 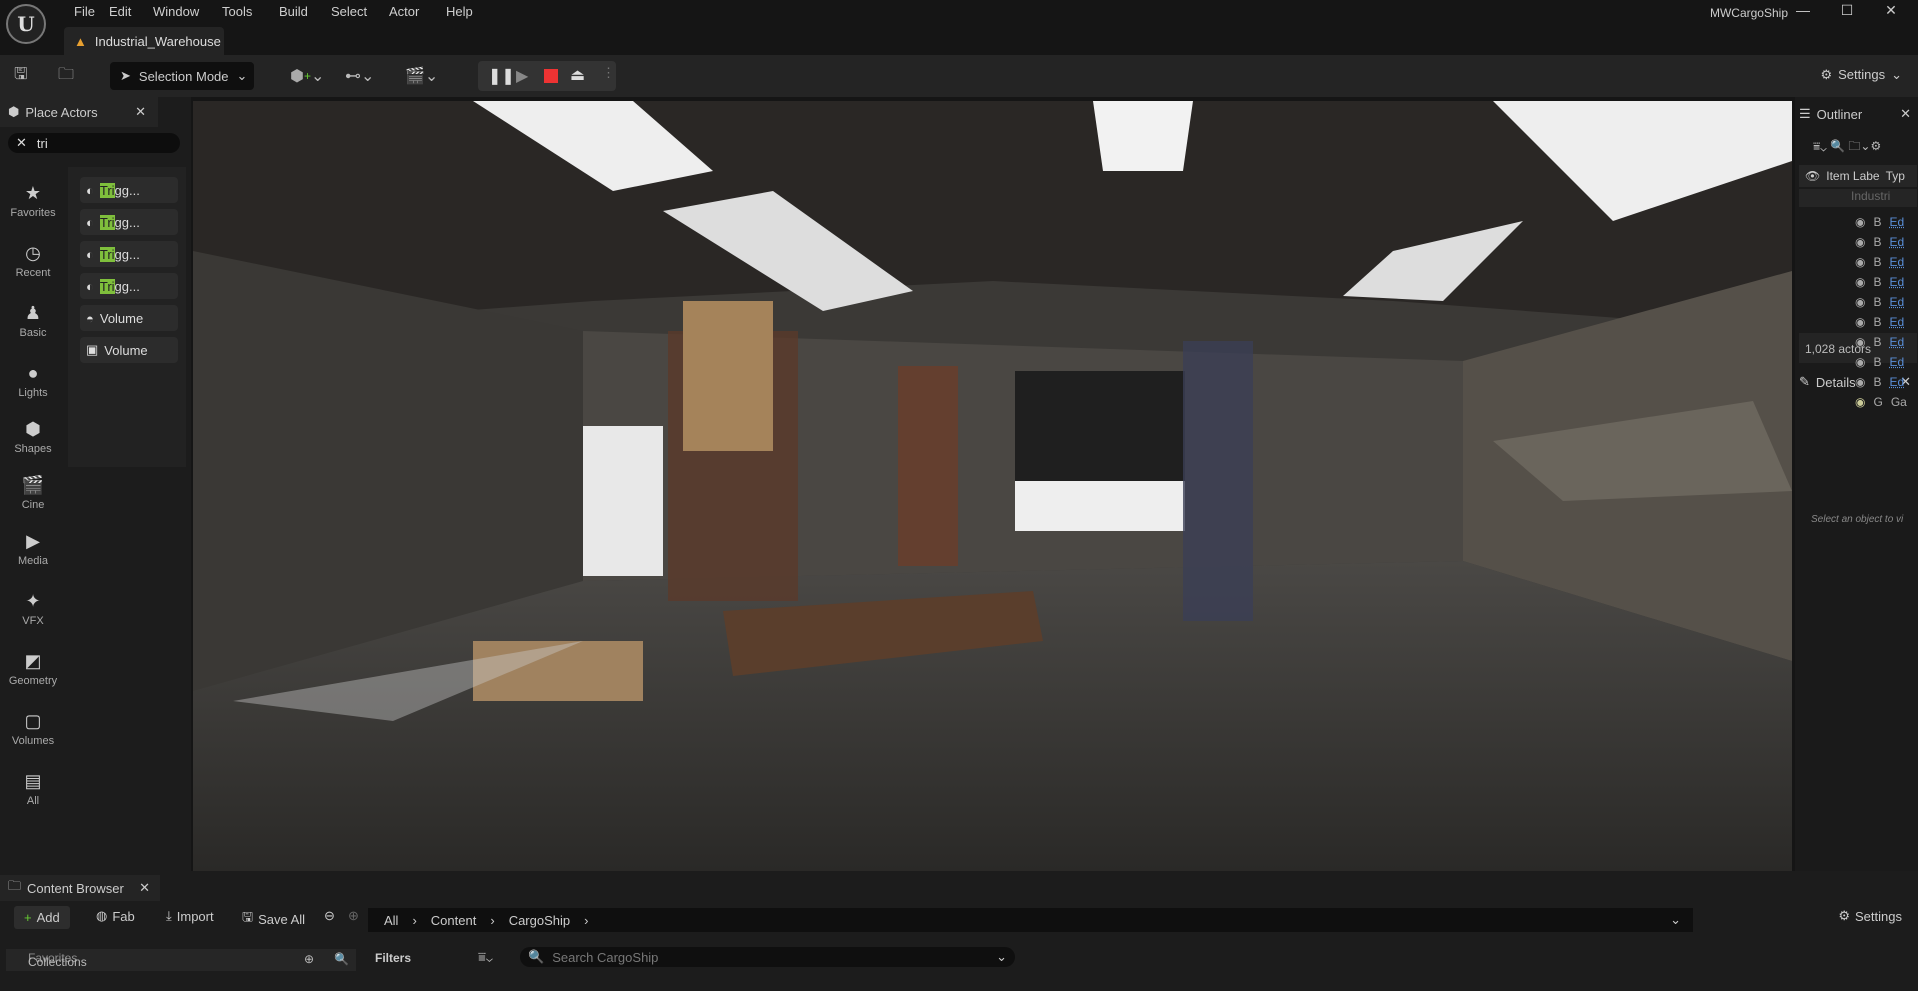 I want to click on actor-item-volume: ▣ Volume, so click(x=129, y=350).